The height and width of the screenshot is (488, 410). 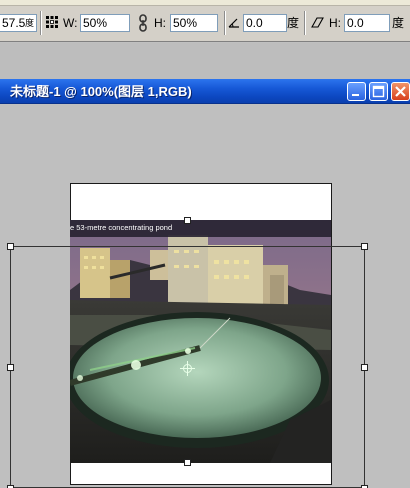 What do you see at coordinates (254, 23) in the screenshot?
I see `rotation-value: 0.0` at bounding box center [254, 23].